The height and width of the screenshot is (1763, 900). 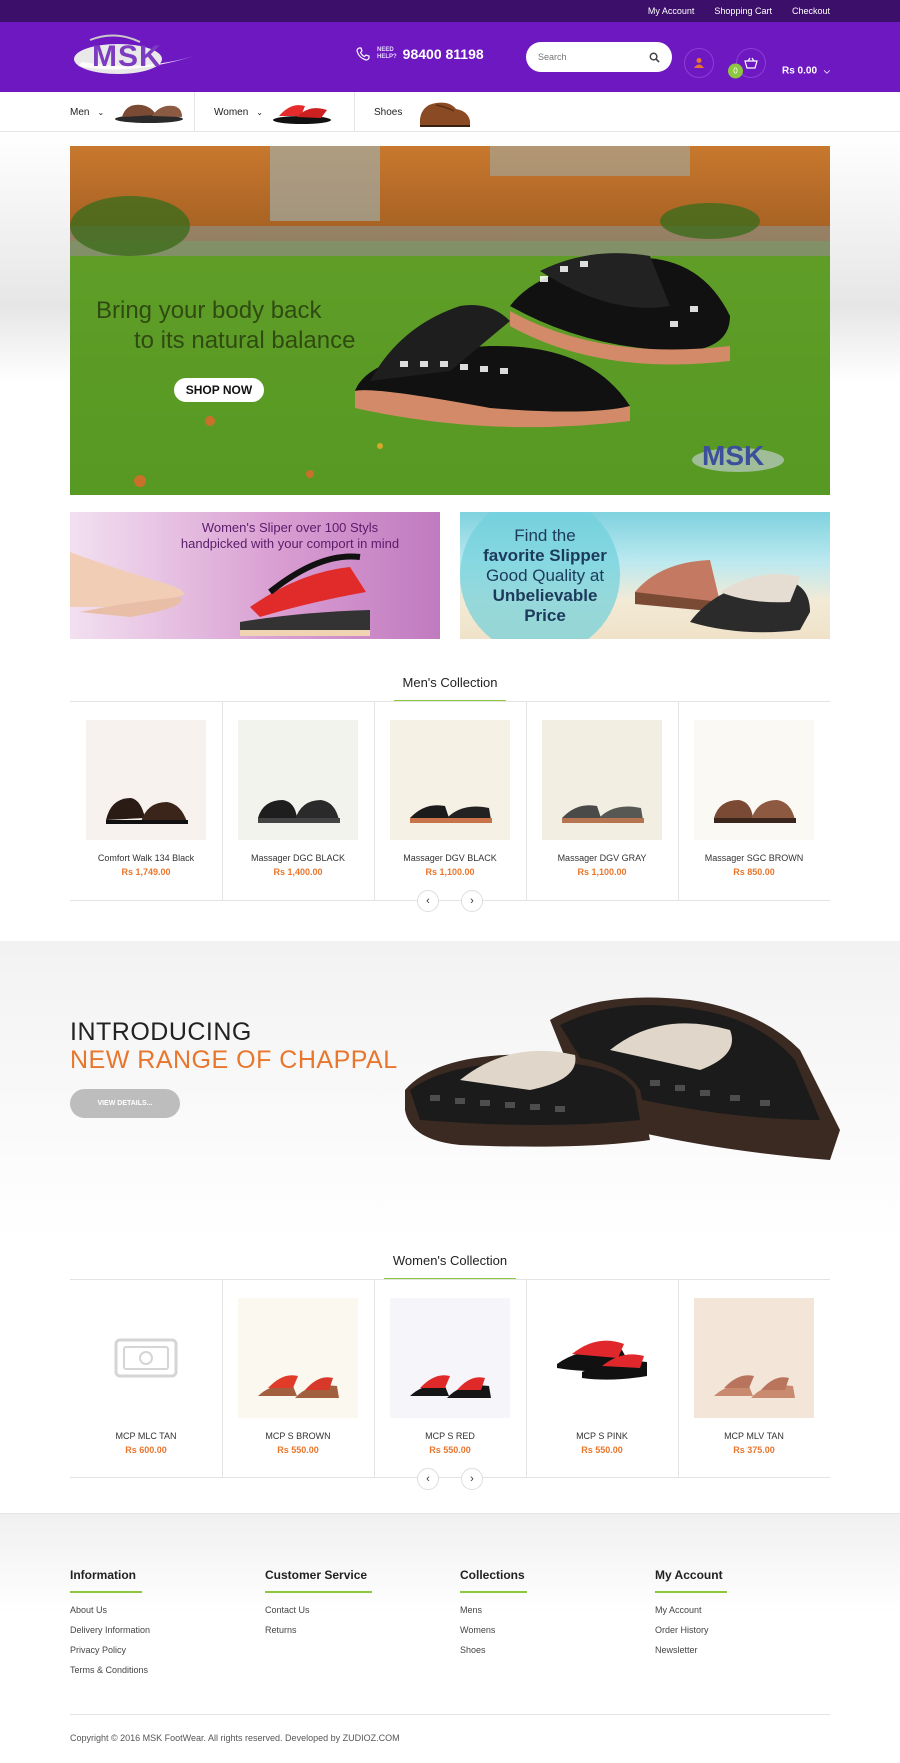 What do you see at coordinates (754, 798) in the screenshot?
I see `product-card: Massager SGC BROWN Rs 850.00` at bounding box center [754, 798].